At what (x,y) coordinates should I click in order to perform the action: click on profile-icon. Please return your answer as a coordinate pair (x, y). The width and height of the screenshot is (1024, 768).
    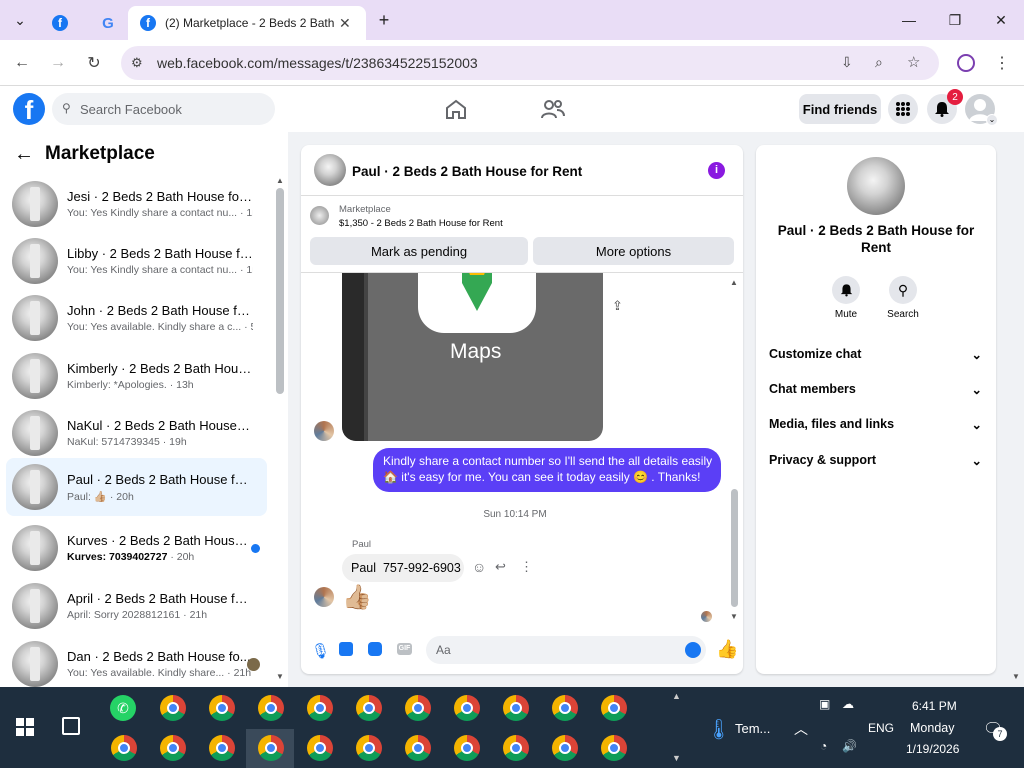
    Looking at the image, I should click on (966, 63).